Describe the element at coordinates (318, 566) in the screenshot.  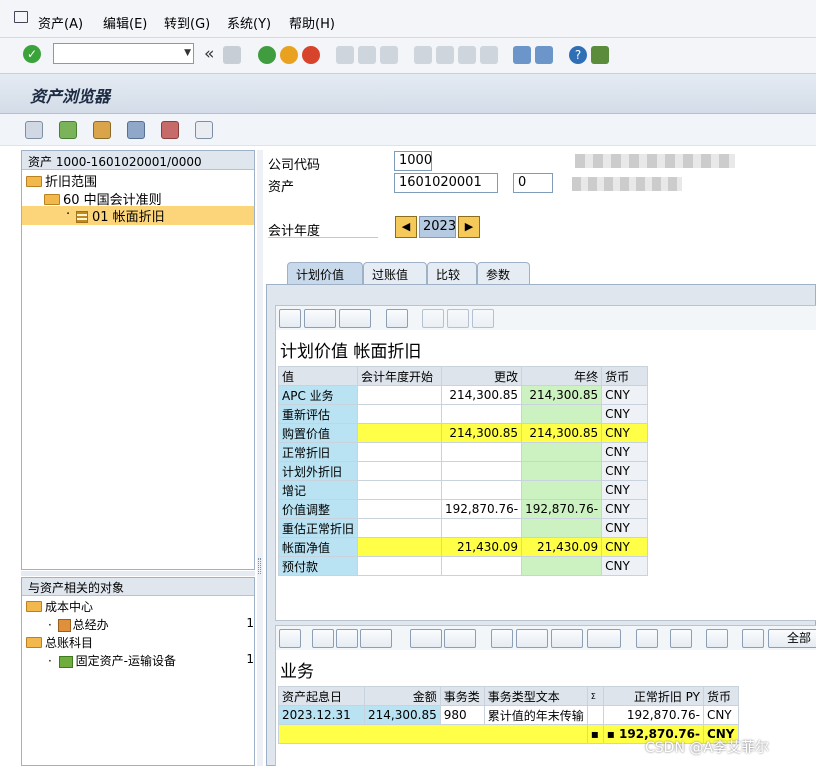
I see `row-name-cell: 预付款` at that location.